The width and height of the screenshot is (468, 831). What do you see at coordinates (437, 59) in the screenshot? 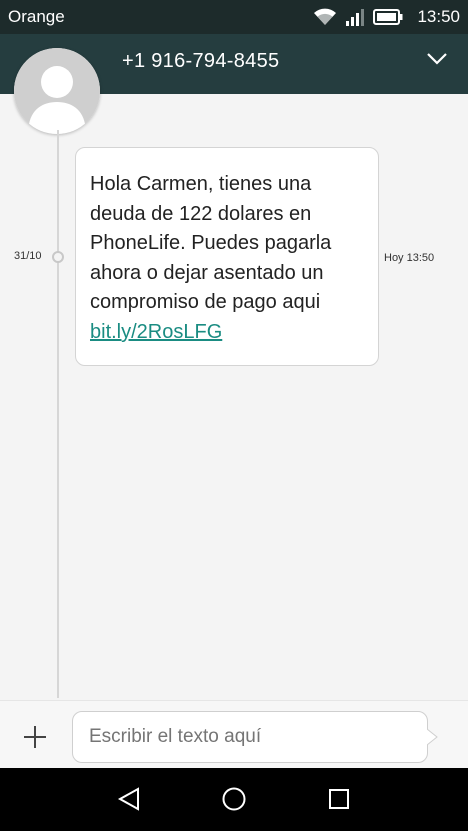
I see `chevron-down-icon` at bounding box center [437, 59].